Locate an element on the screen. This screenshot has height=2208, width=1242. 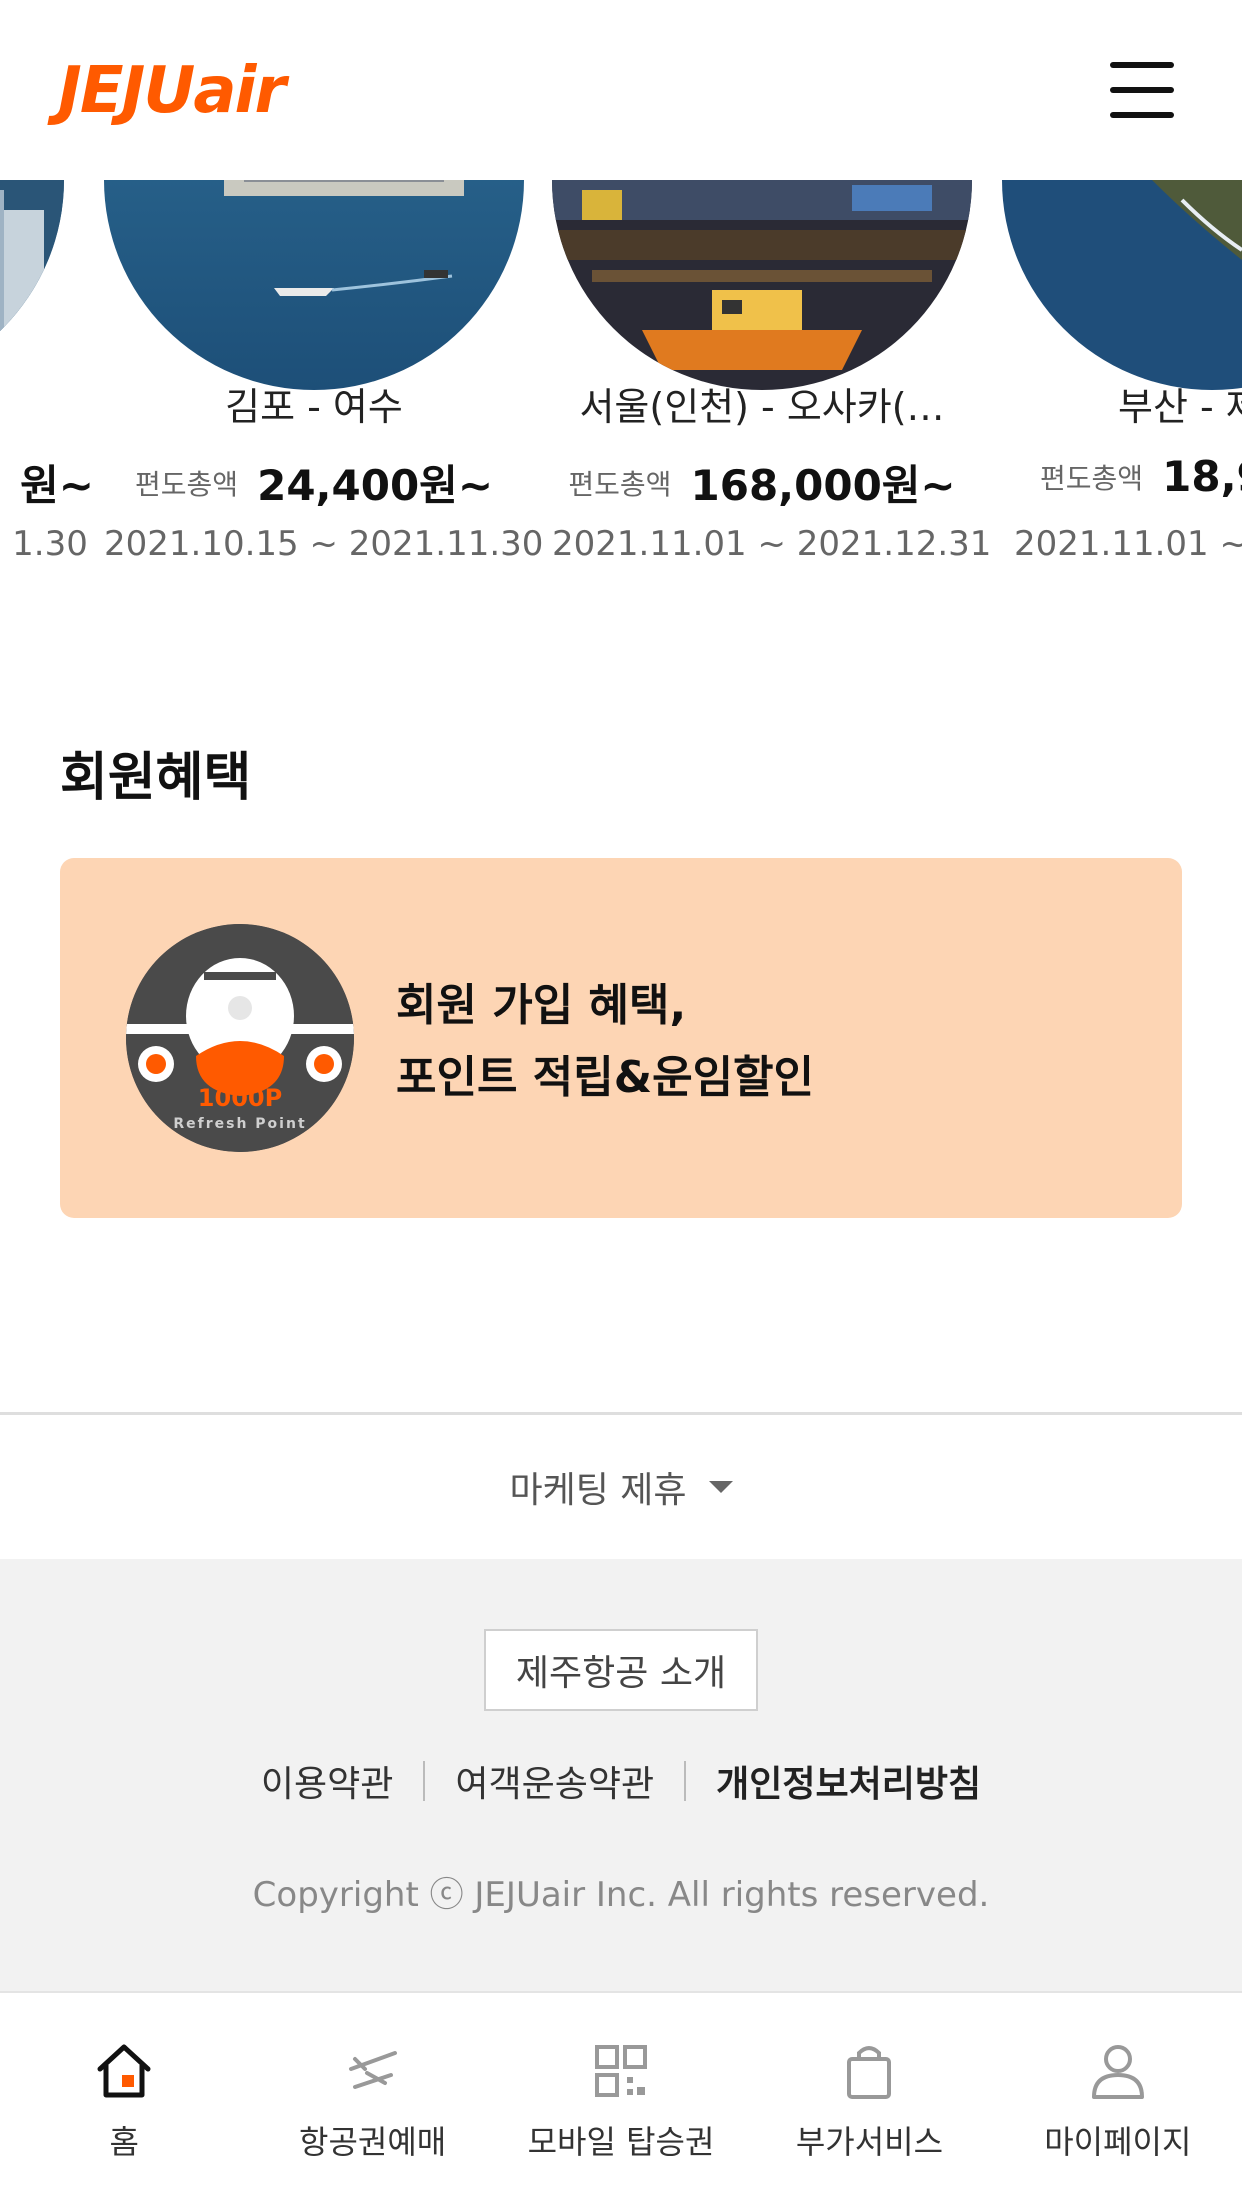
jejuair-logo: JEJUair is located at coordinates (213, 91).